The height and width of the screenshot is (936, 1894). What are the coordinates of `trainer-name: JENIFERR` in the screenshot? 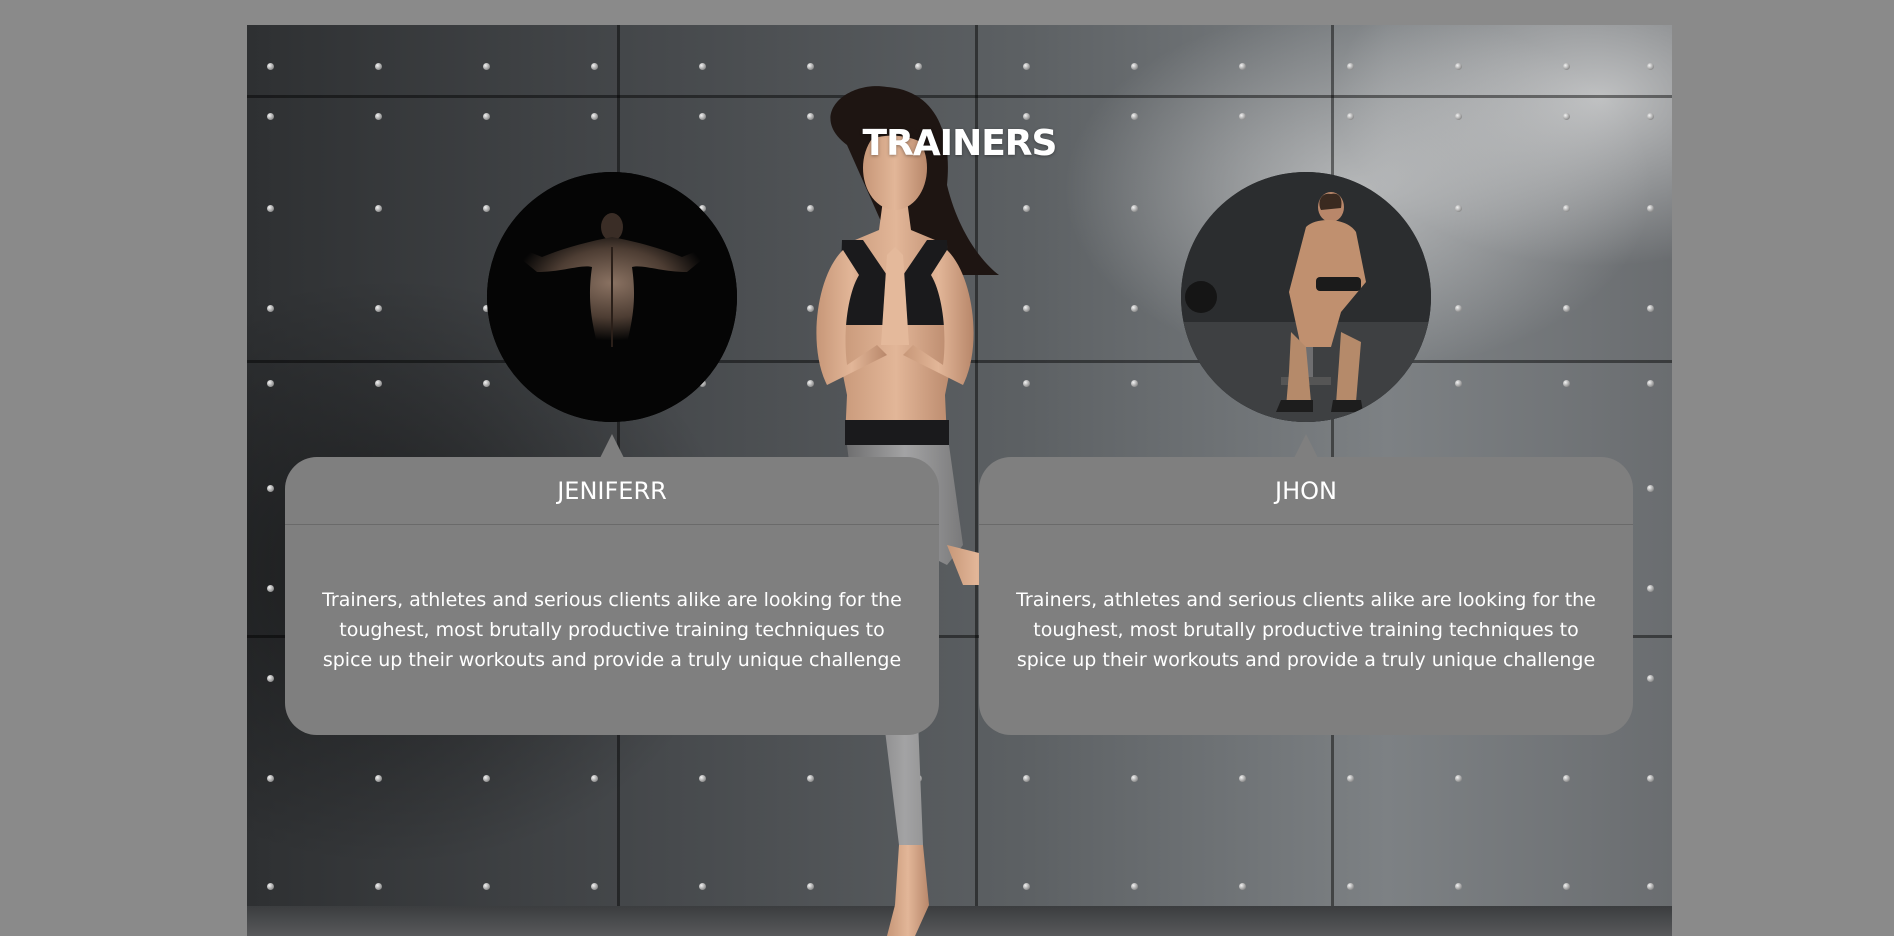 It's located at (612, 491).